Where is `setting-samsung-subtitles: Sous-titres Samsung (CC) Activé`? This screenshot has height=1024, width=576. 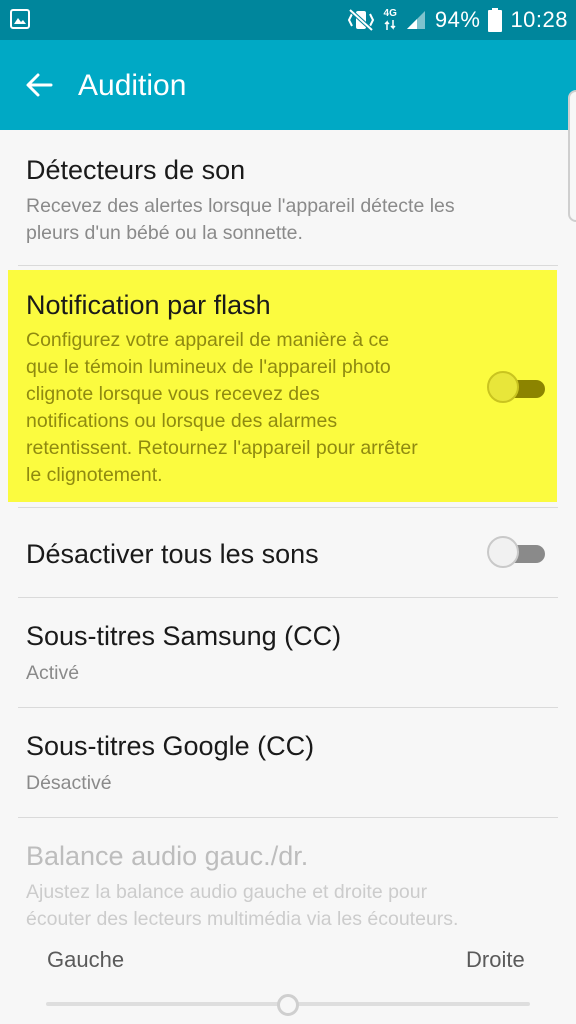
setting-samsung-subtitles: Sous-titres Samsung (CC) Activé is located at coordinates (288, 653).